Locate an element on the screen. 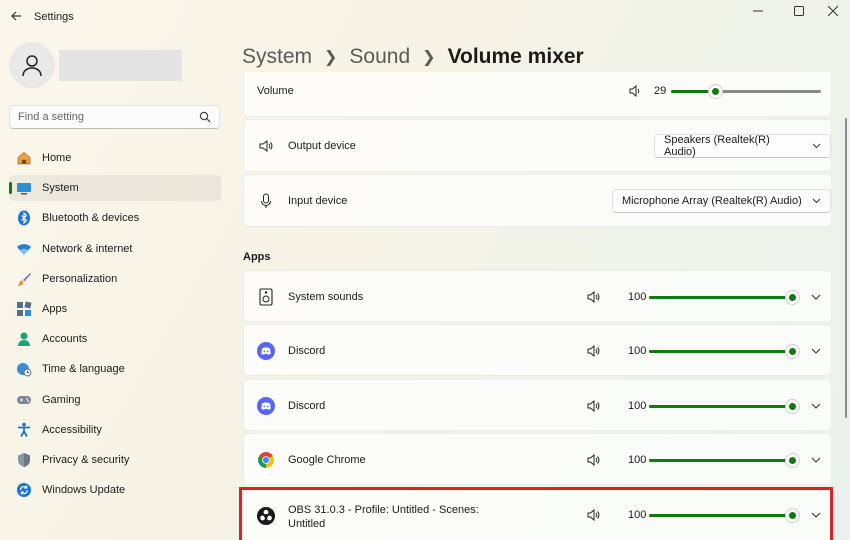  maximize-button is located at coordinates (799, 11).